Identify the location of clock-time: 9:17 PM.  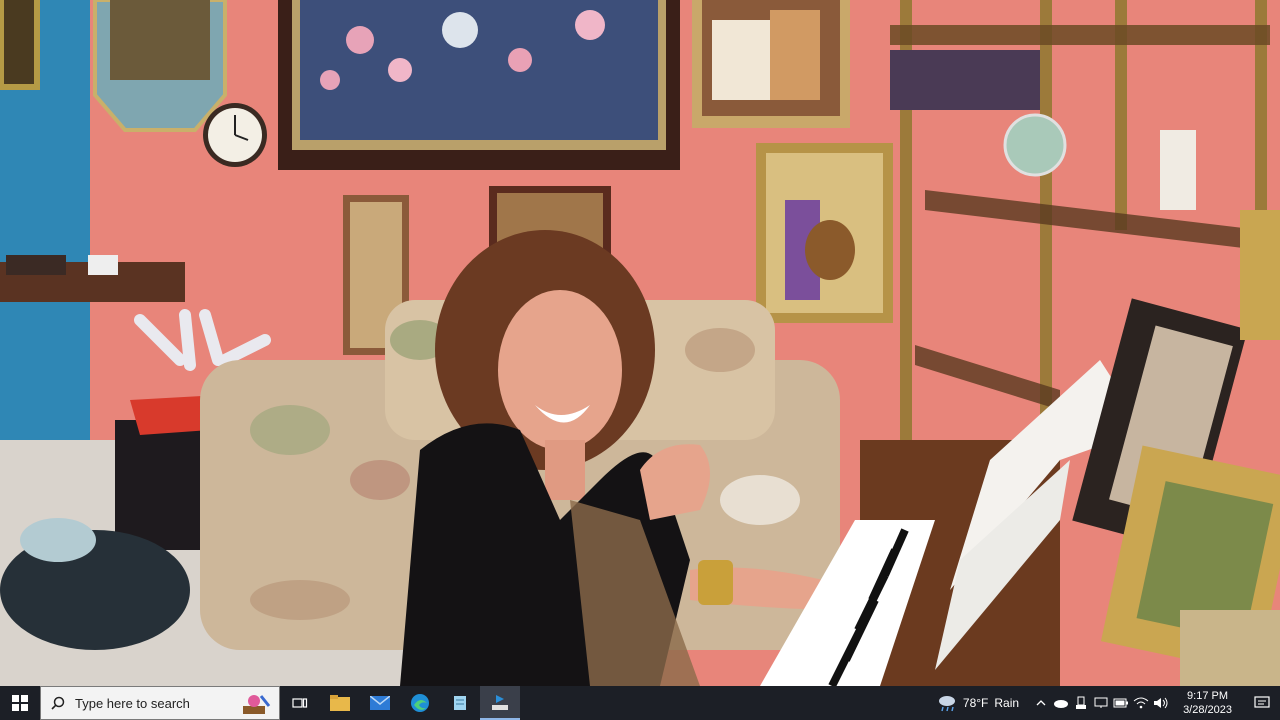
(1208, 696).